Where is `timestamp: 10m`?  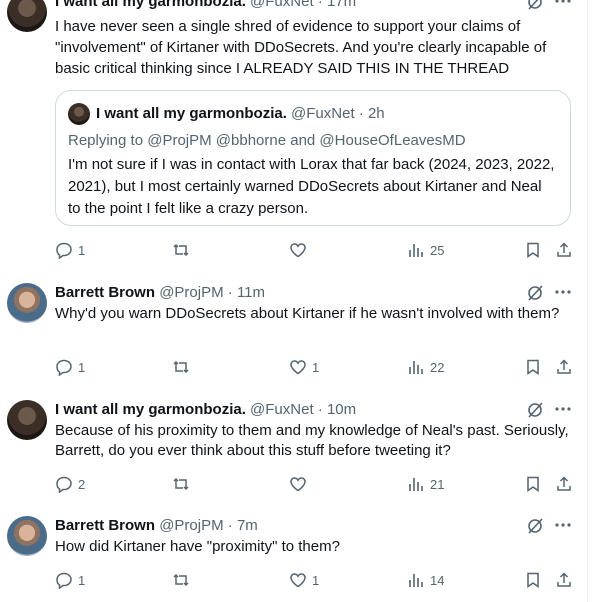 timestamp: 10m is located at coordinates (341, 409).